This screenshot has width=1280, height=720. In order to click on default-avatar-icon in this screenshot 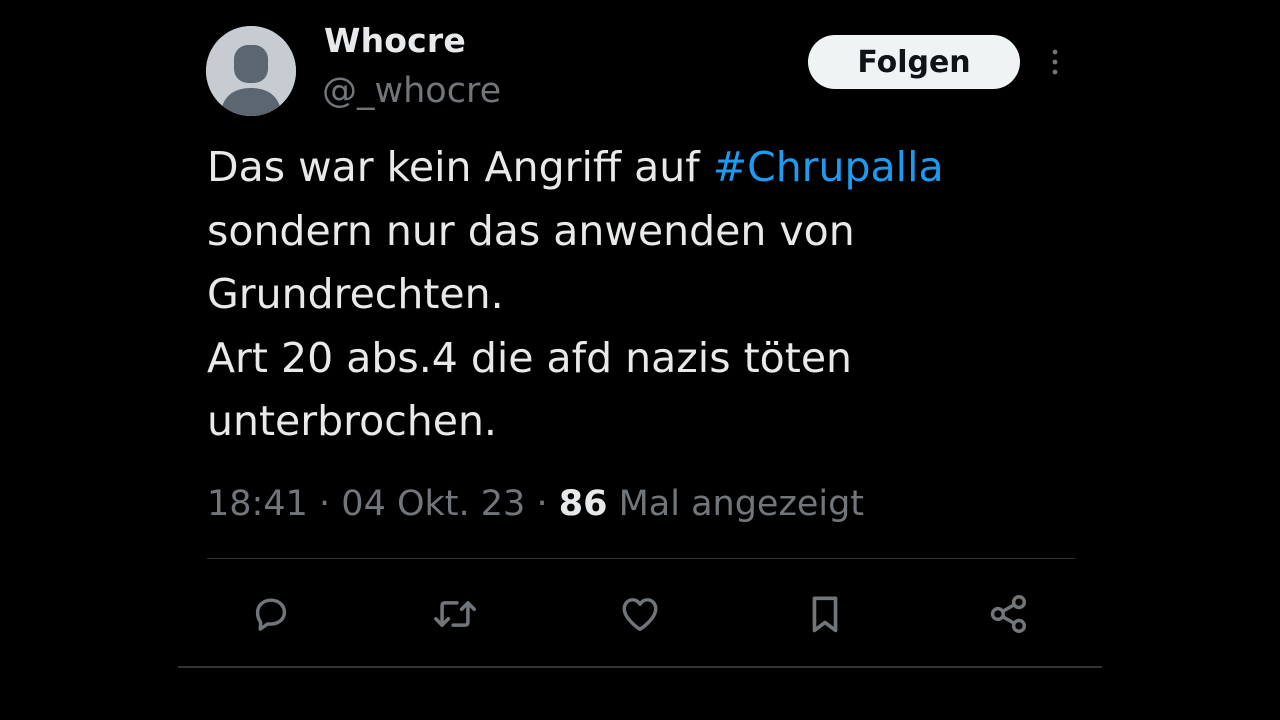, I will do `click(251, 71)`.